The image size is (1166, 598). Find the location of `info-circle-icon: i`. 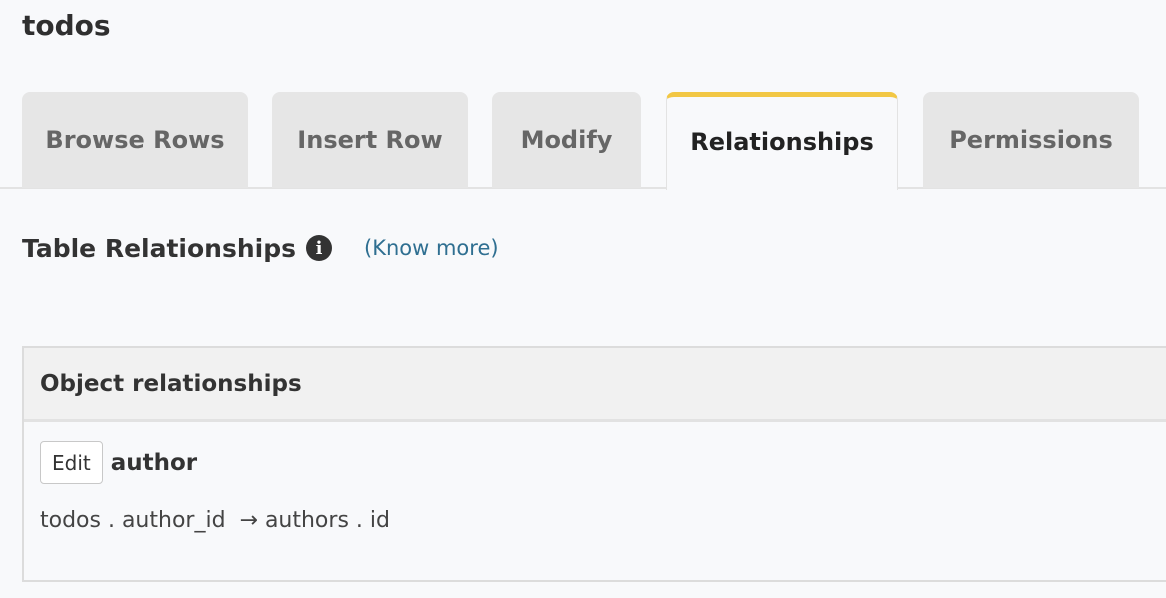

info-circle-icon: i is located at coordinates (319, 248).